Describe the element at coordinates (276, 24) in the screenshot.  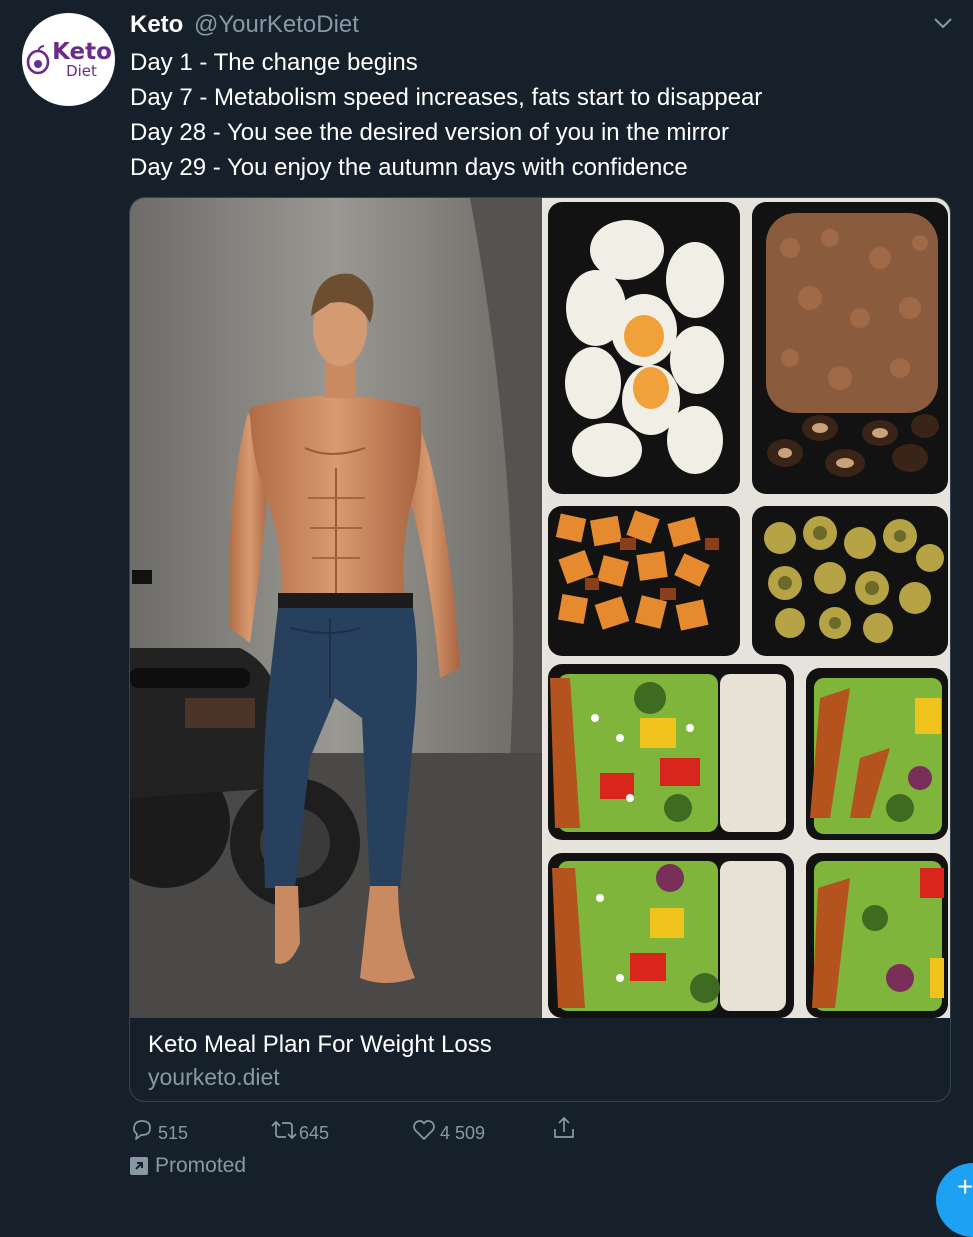
I see `author-handle: @YourKetoDiet` at that location.